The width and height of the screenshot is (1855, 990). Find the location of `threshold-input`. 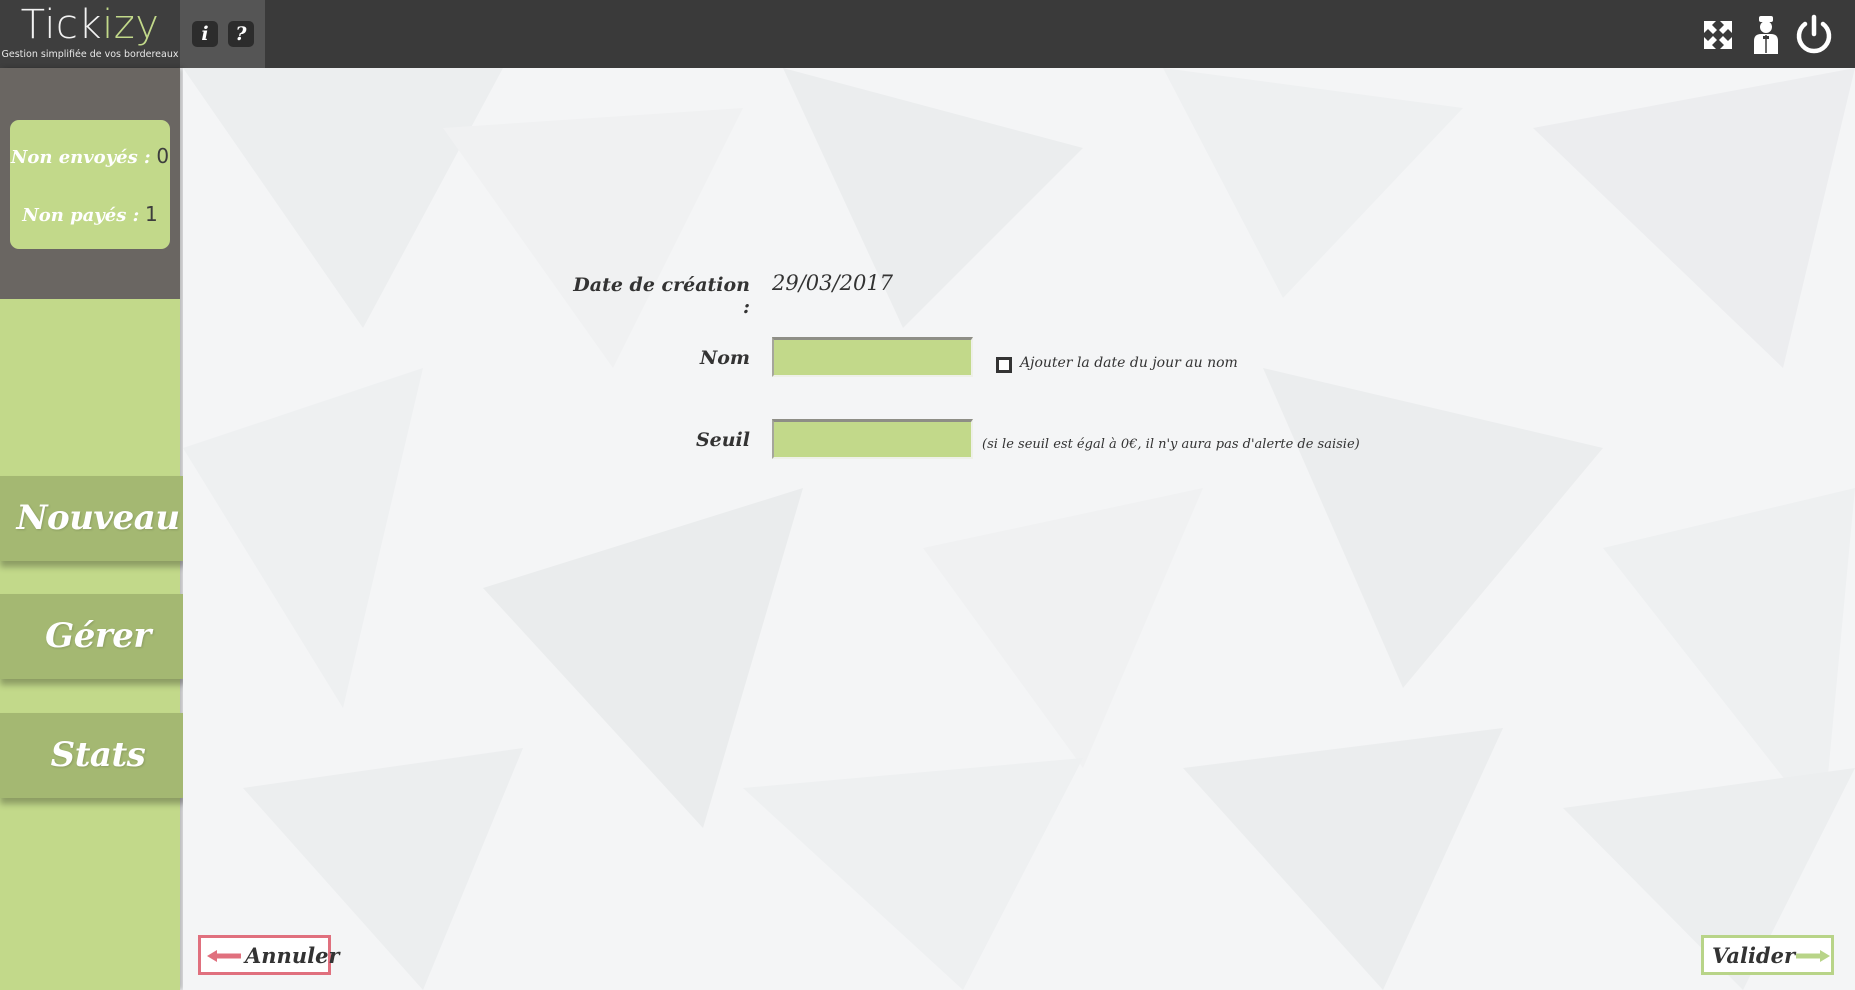

threshold-input is located at coordinates (872, 439).